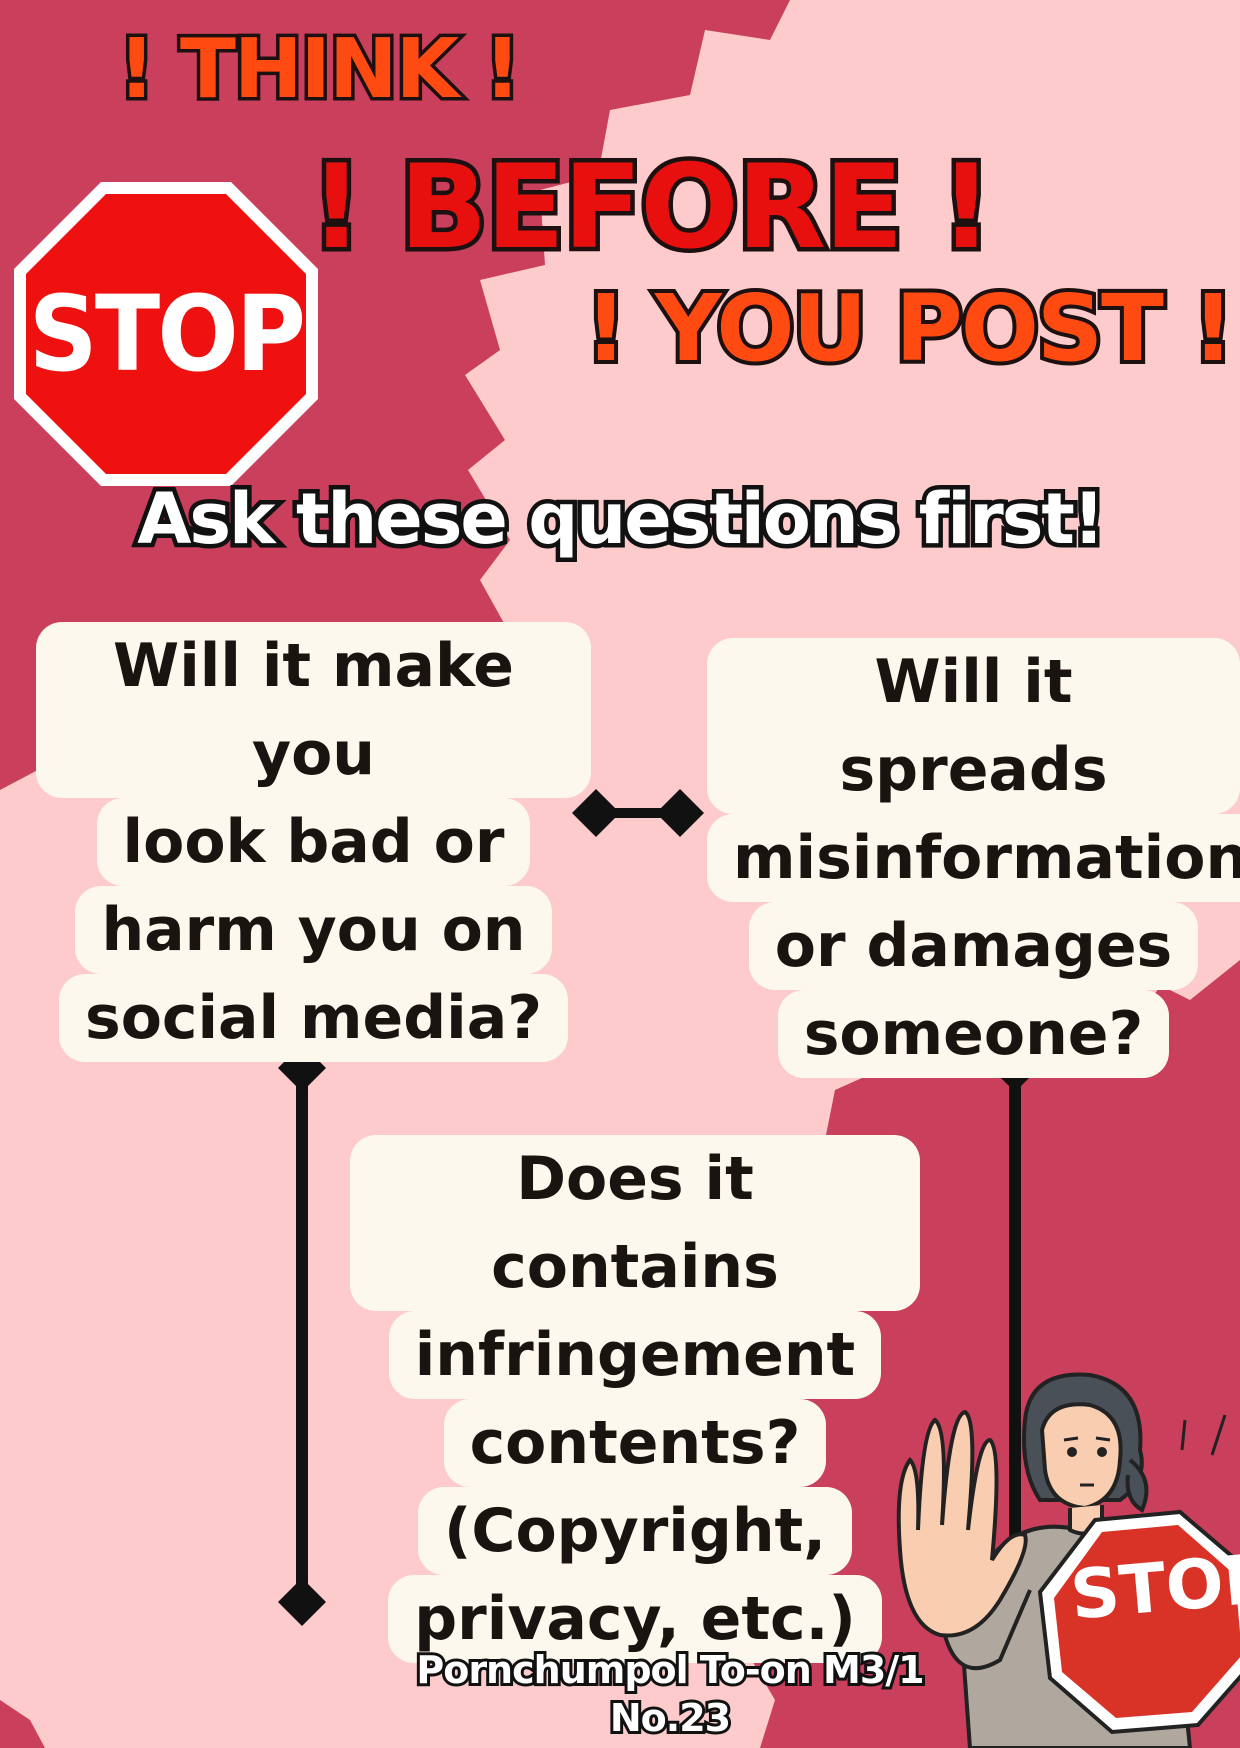 This screenshot has height=1748, width=1240. Describe the element at coordinates (652, 208) in the screenshot. I see `headline-before: ! BEFORE !` at that location.